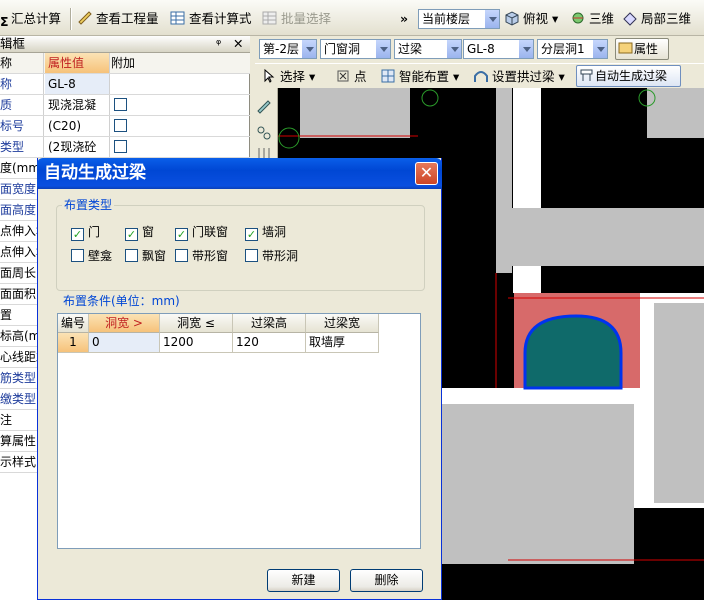 Image resolution: width=704 pixels, height=600 pixels. I want to click on property-value: (C20), so click(77, 126).